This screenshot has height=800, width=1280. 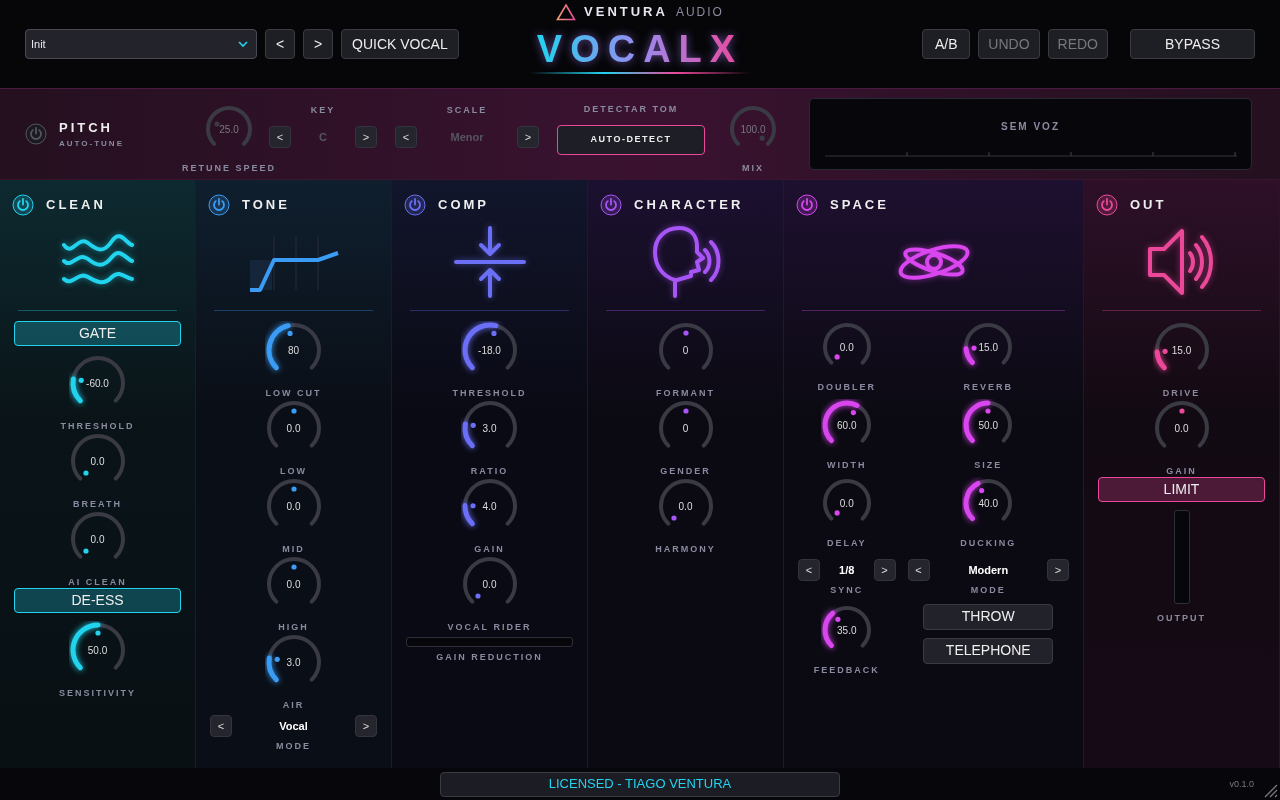 What do you see at coordinates (400, 44) in the screenshot?
I see `quick-vocal-button: QUICK VOCAL` at bounding box center [400, 44].